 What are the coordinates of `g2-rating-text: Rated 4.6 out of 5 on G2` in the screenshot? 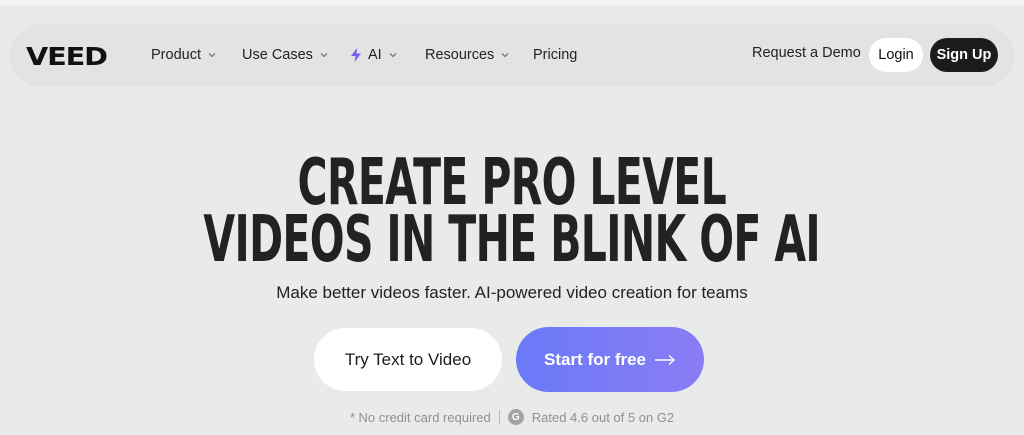 It's located at (603, 417).